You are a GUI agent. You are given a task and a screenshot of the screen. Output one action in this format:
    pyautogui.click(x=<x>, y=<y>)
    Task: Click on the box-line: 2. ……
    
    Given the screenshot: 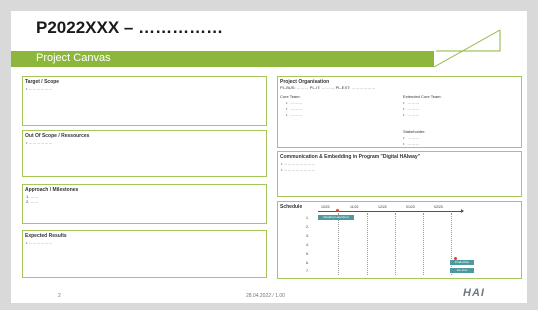 What is the action you would take?
    pyautogui.click(x=32, y=201)
    